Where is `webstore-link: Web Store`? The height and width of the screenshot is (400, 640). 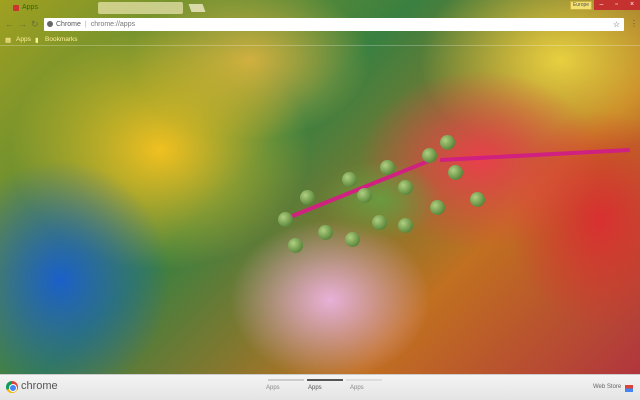 webstore-link: Web Store is located at coordinates (607, 387).